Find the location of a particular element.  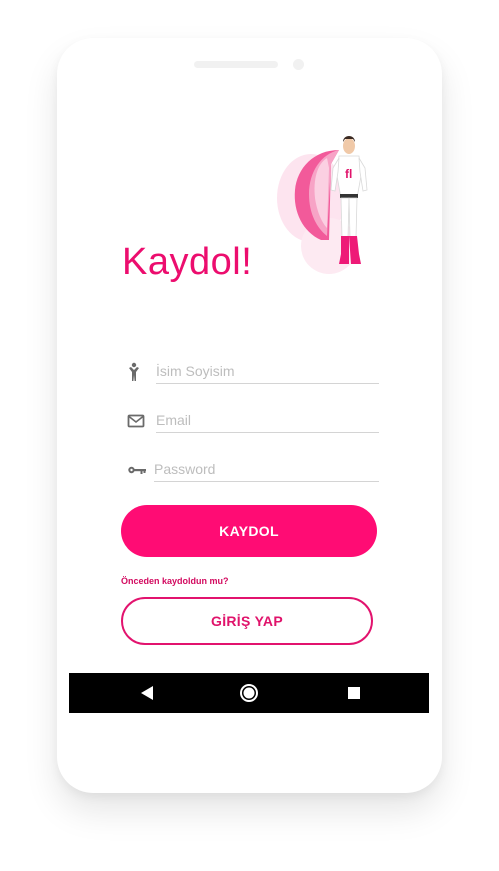

phone-speaker is located at coordinates (236, 64).